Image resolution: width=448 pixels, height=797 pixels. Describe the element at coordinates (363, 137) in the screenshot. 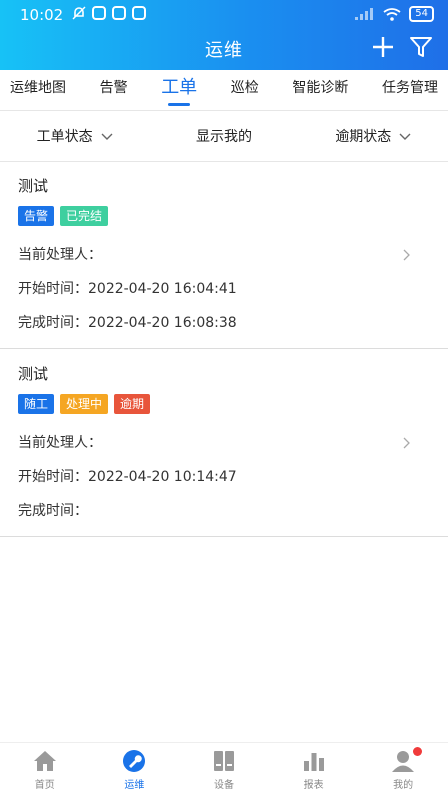

I see `filter-label: 逾期状态` at that location.